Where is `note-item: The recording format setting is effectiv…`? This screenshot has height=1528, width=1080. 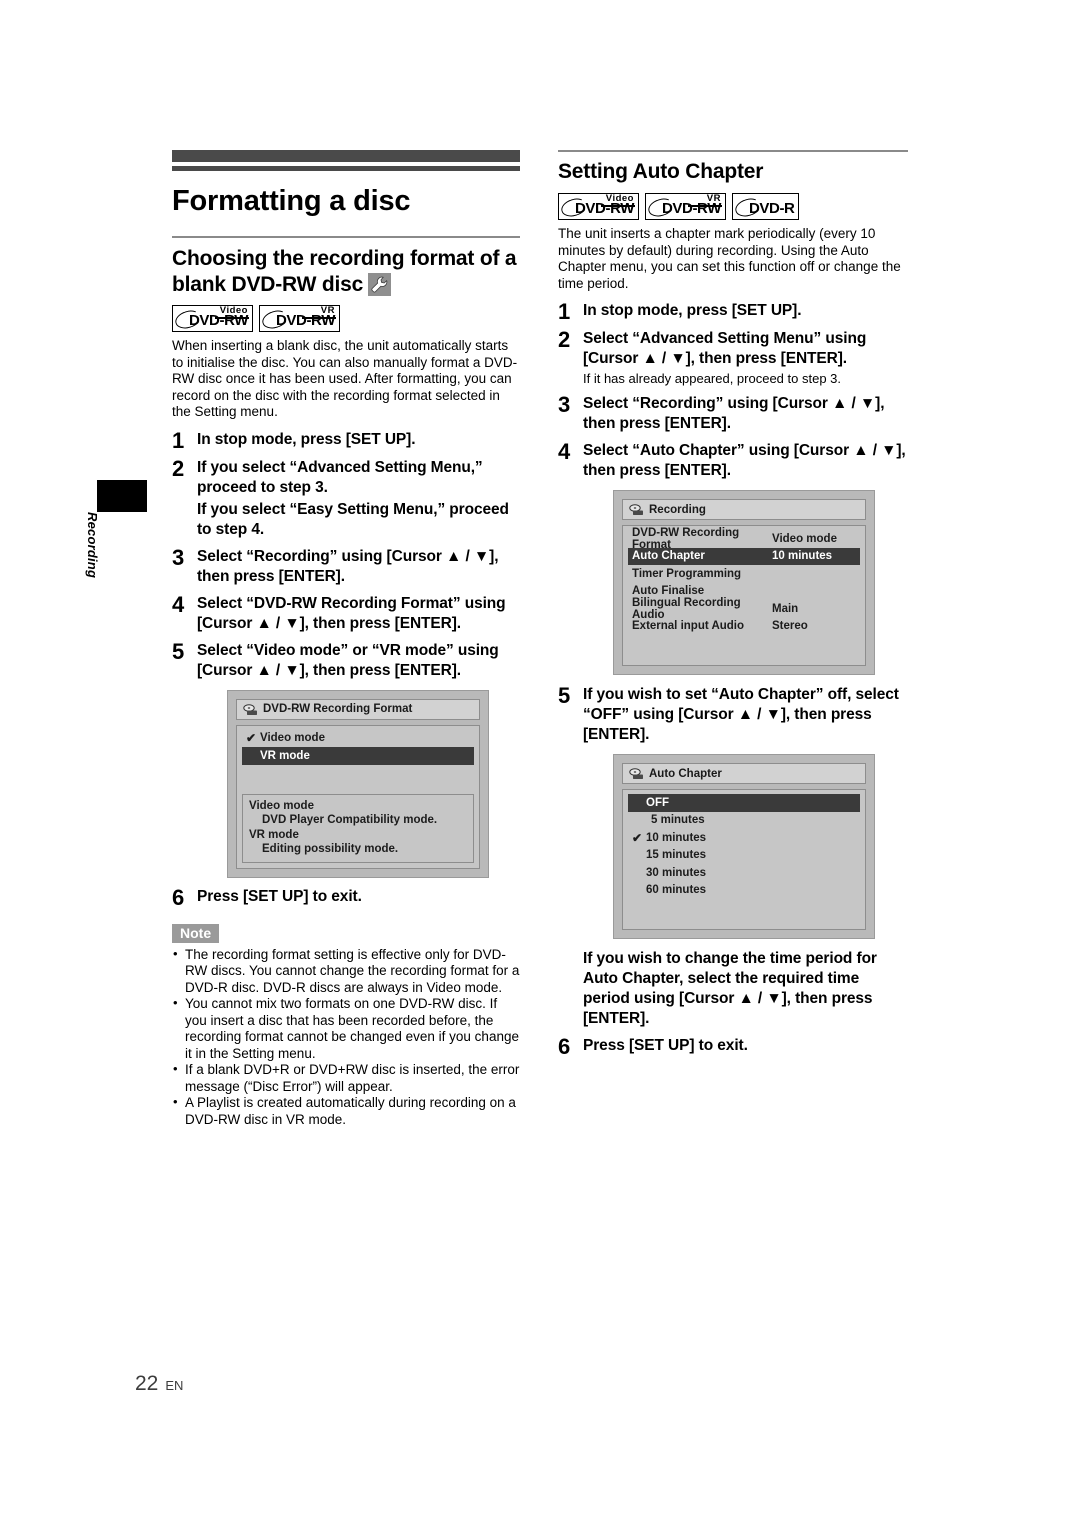 note-item: The recording format setting is effectiv… is located at coordinates (346, 971).